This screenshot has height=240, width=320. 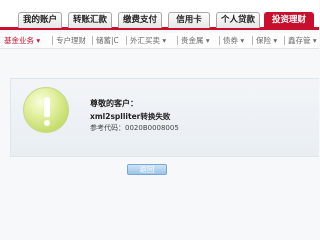 I want to click on reference-code: 参考代码：0020B0008005, so click(x=134, y=128).